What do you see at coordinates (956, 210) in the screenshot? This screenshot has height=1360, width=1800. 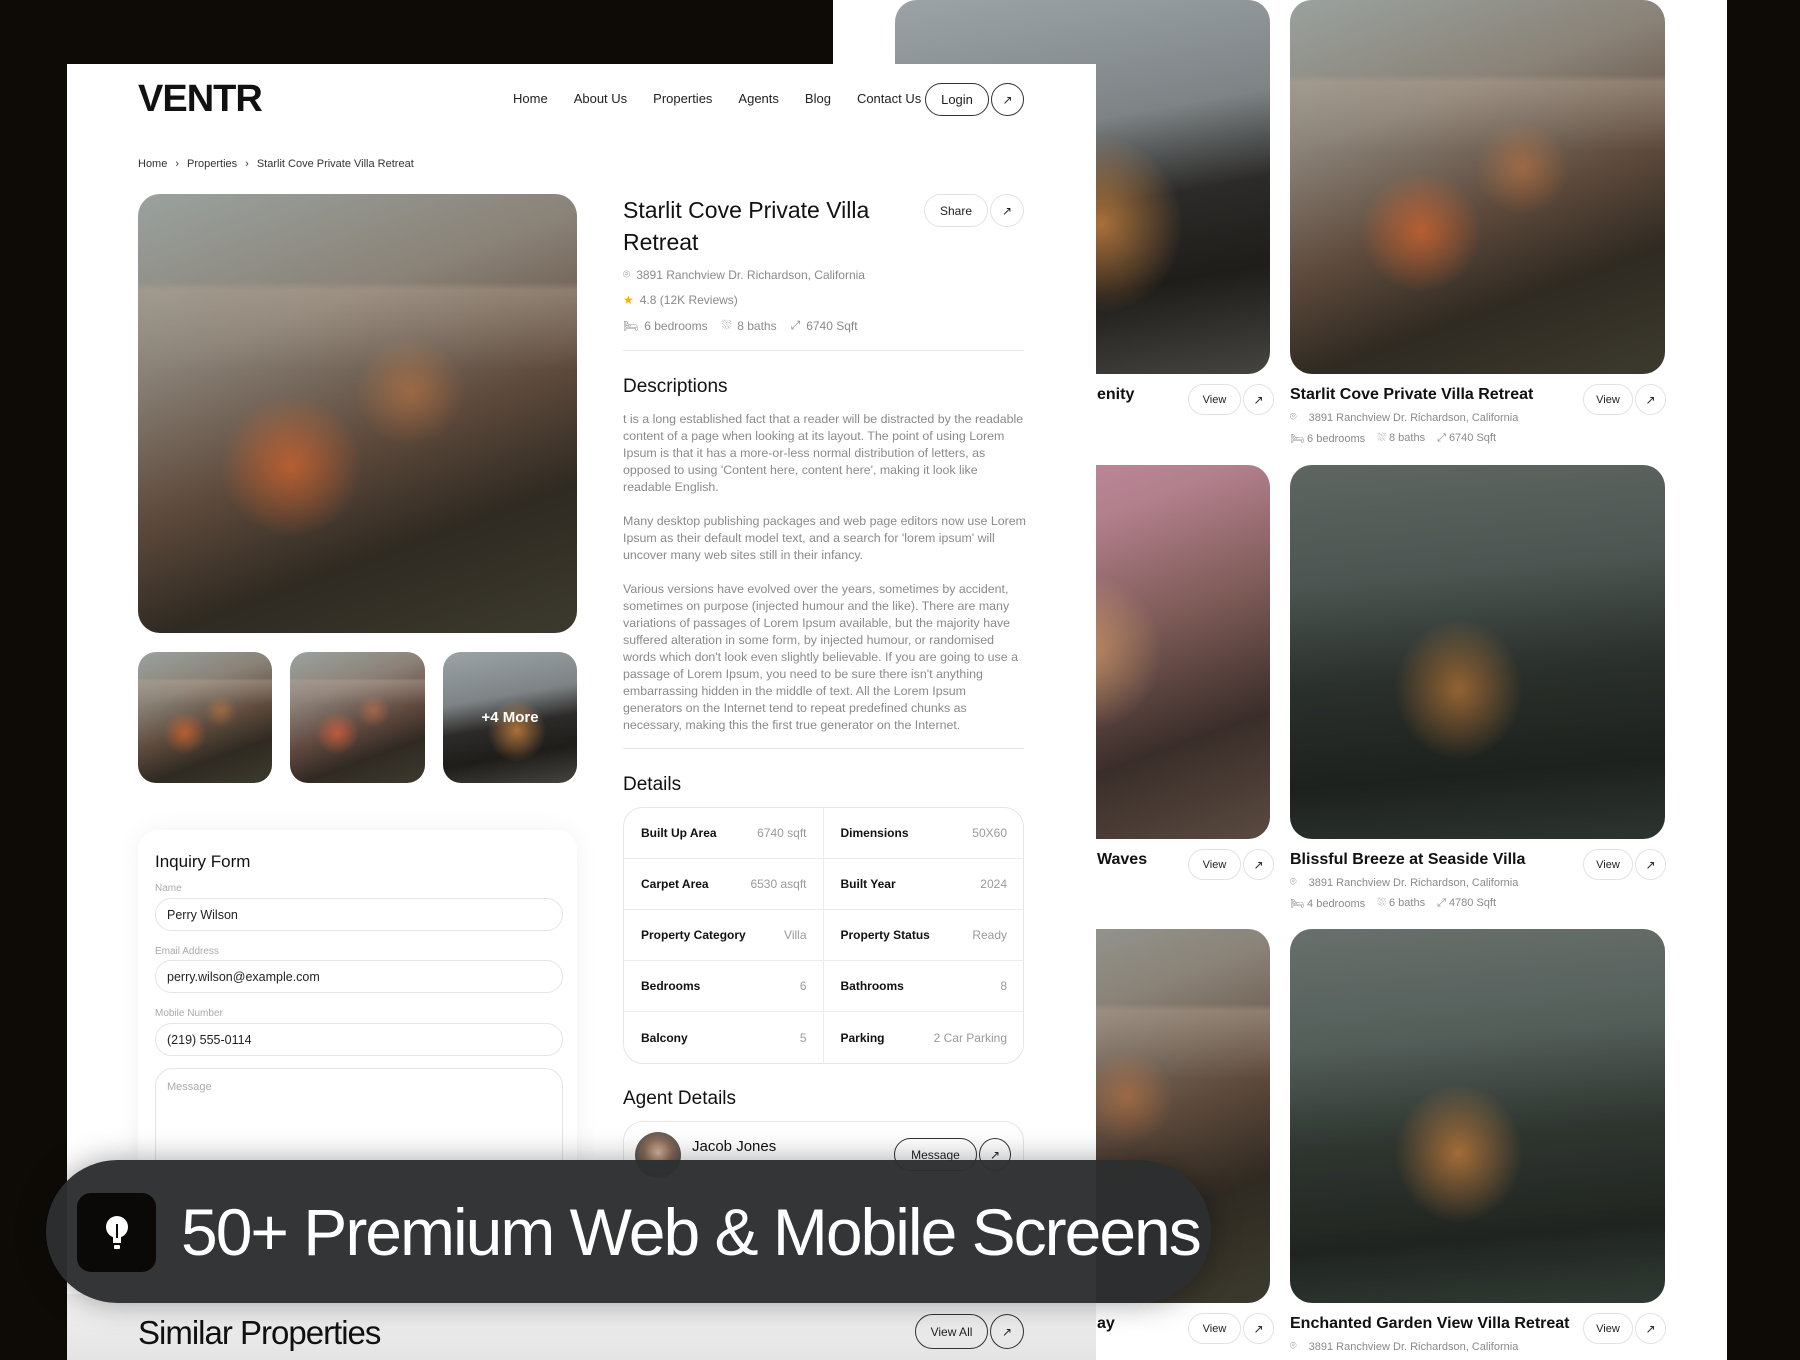 I see `share-button: Share` at bounding box center [956, 210].